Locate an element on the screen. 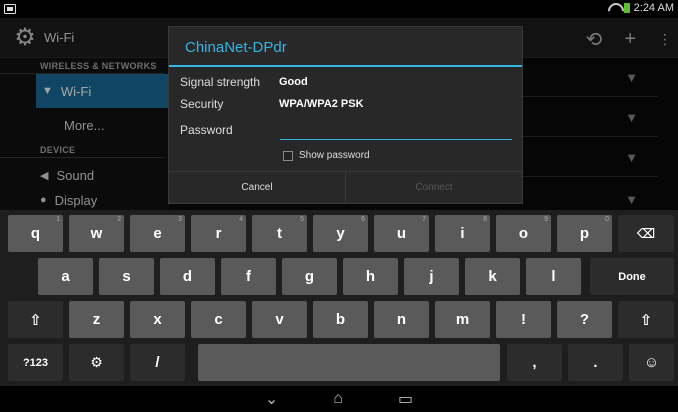 The height and width of the screenshot is (412, 678). key-y: y6 is located at coordinates (340, 233).